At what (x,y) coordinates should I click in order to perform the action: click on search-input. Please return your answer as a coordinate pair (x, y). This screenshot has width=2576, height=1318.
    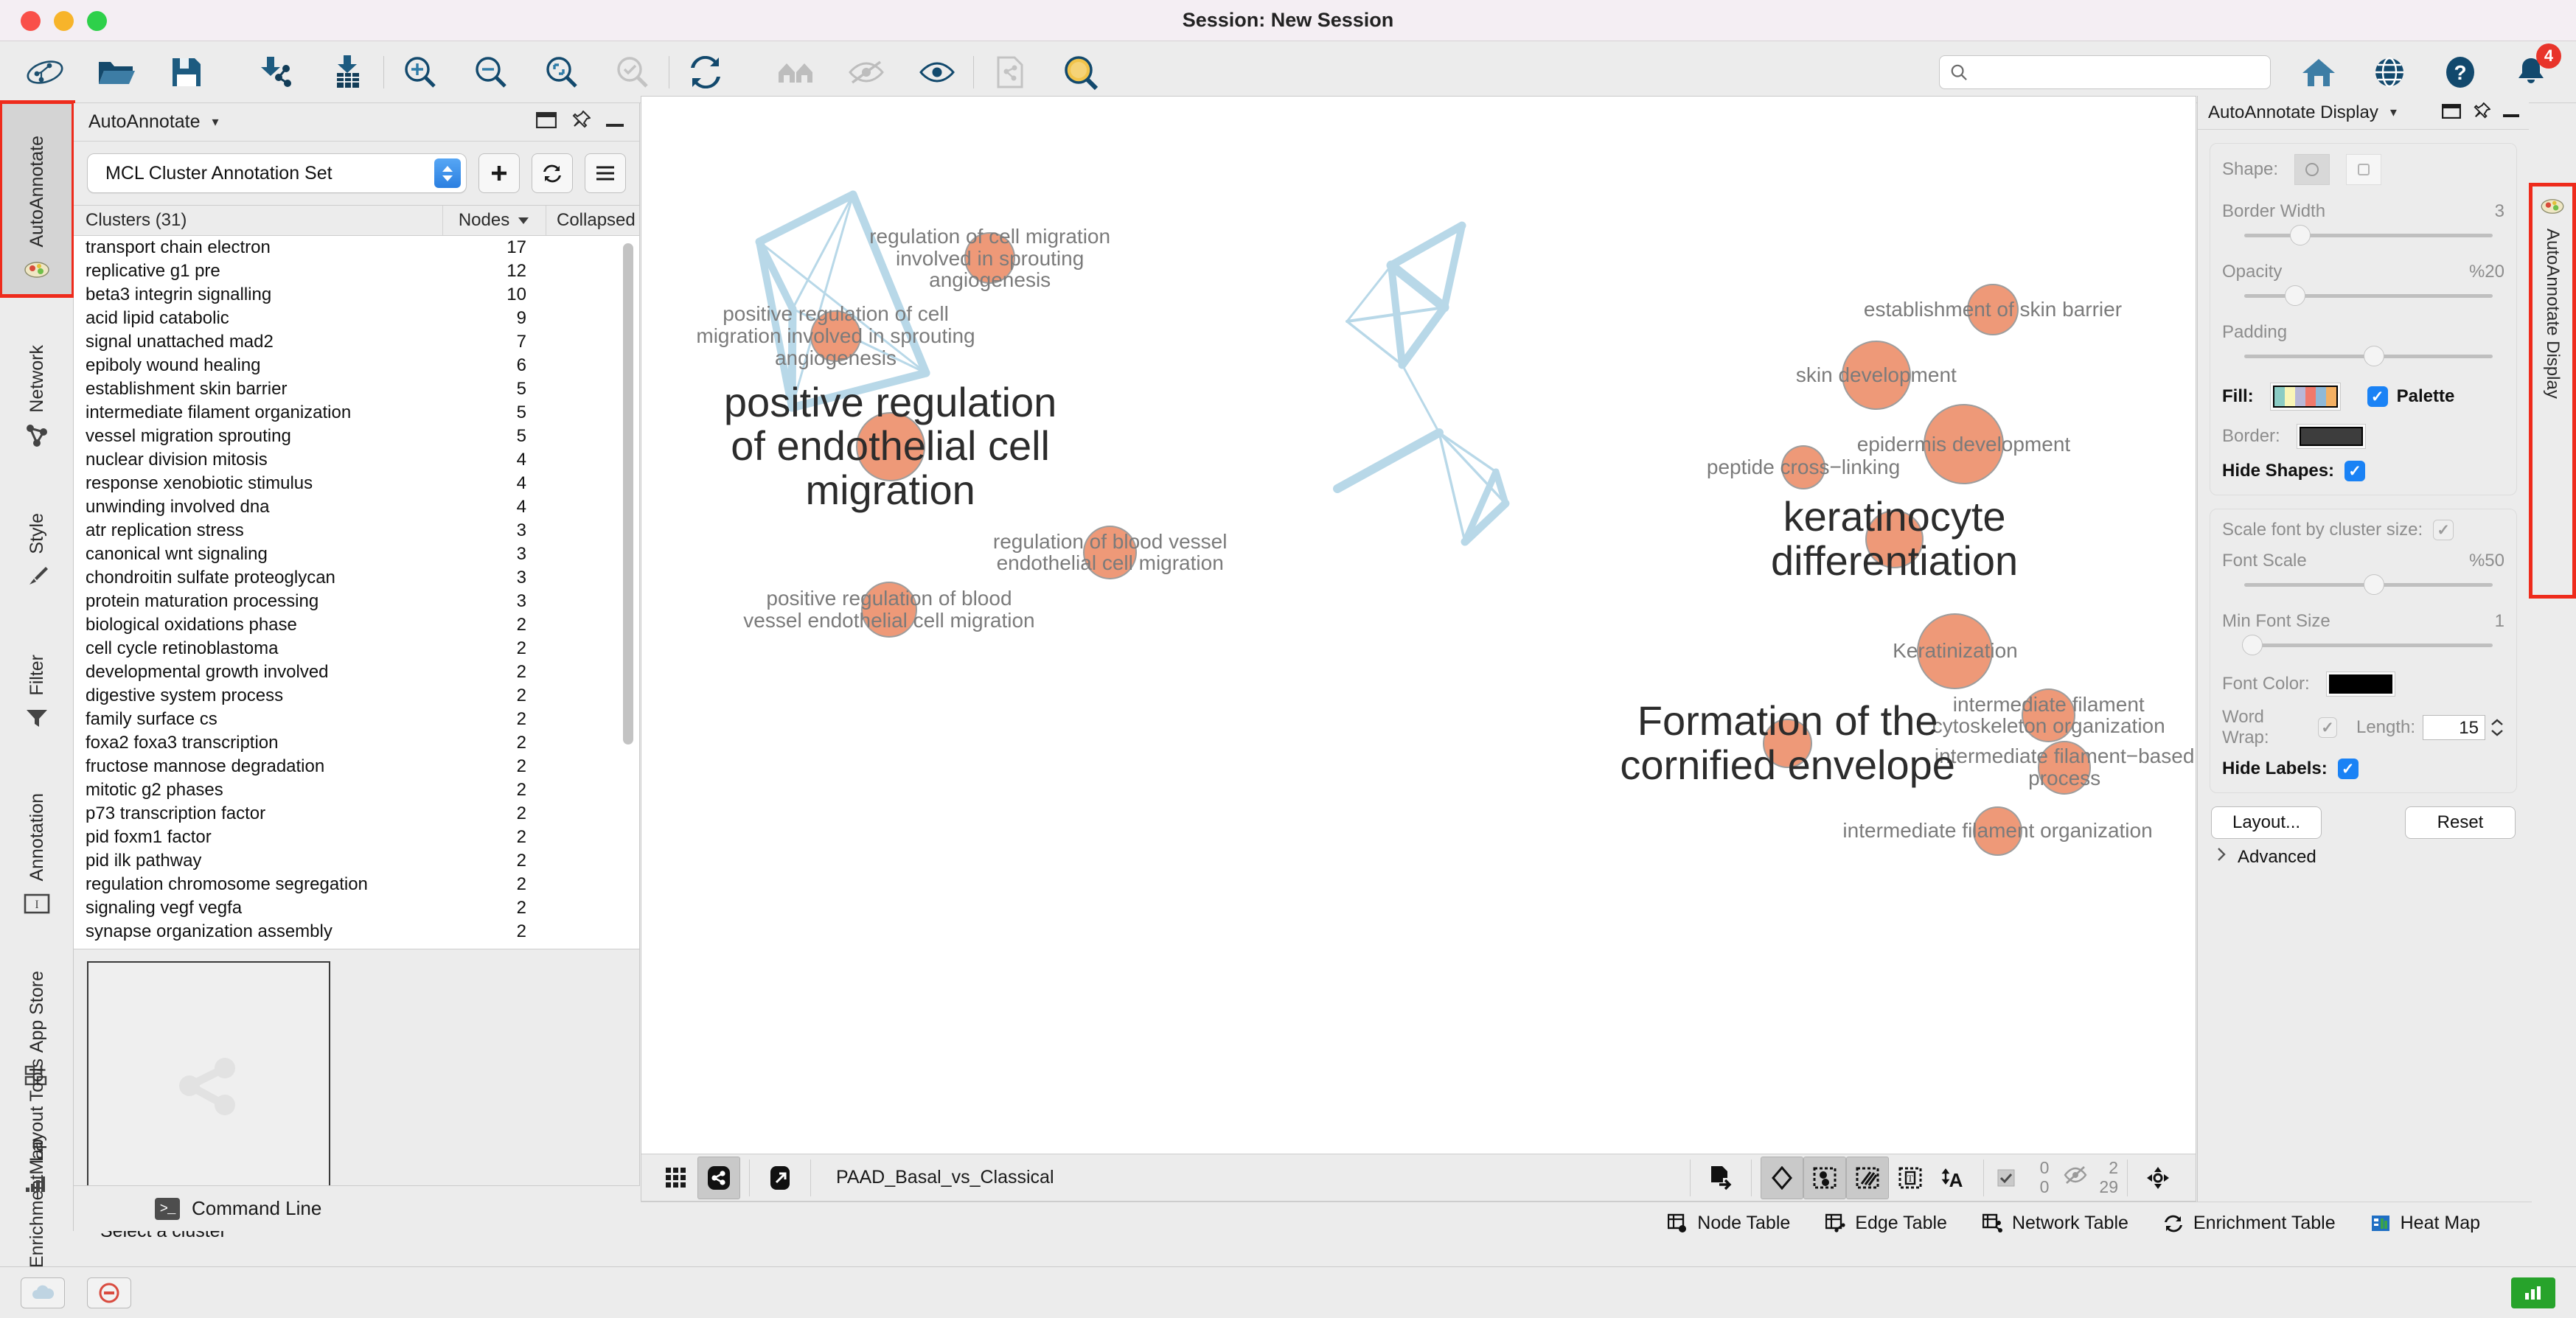
    Looking at the image, I should click on (2105, 72).